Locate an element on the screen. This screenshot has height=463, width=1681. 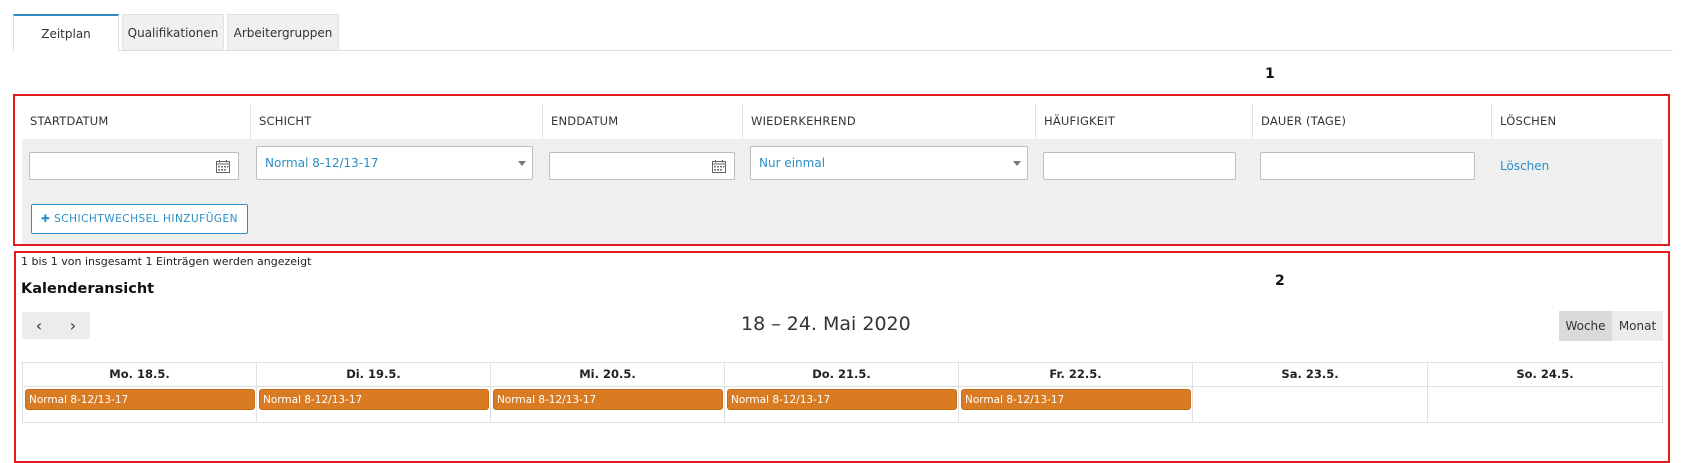
calendar-range-title: 18 – 24. Mai 2020 is located at coordinates (826, 324).